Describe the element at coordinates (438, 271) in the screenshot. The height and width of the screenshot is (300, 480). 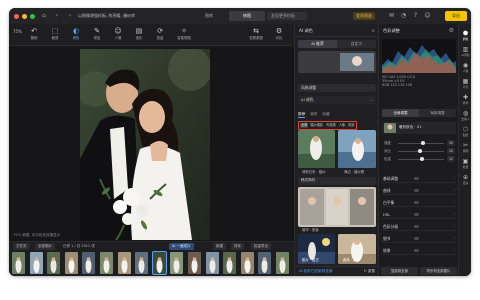
I see `sync-all-button: 同步到全部图片` at that location.